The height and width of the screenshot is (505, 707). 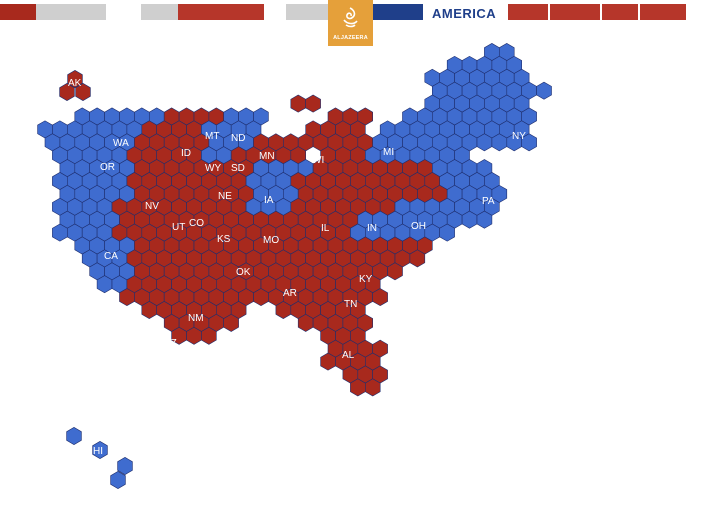 What do you see at coordinates (531, 240) in the screenshot?
I see `state-label-md: MD` at bounding box center [531, 240].